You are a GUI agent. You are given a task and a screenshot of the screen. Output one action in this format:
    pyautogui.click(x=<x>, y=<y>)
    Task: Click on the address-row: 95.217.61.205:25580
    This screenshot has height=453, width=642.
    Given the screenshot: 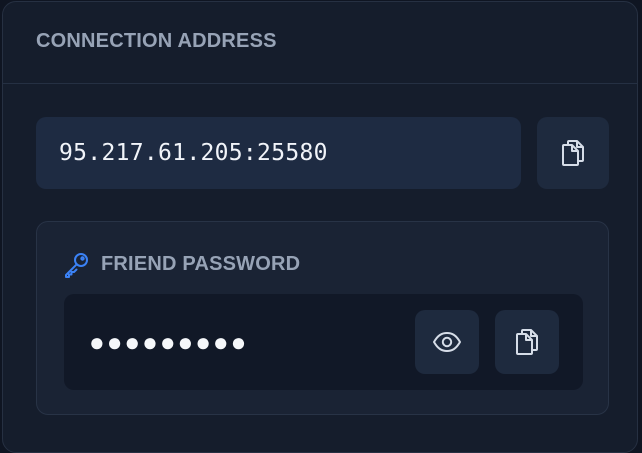 What is the action you would take?
    pyautogui.click(x=322, y=153)
    